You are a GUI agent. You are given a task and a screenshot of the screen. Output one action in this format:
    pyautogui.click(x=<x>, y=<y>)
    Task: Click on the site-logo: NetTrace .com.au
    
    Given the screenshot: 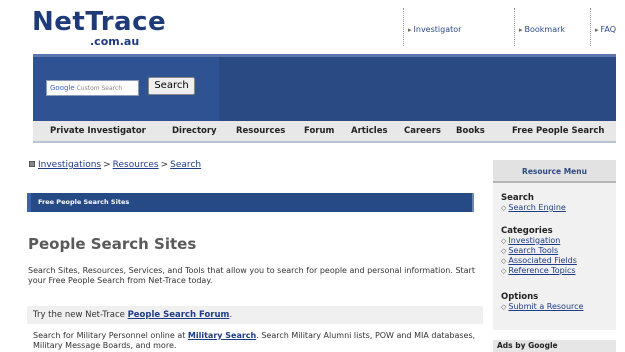 What is the action you would take?
    pyautogui.click(x=99, y=27)
    